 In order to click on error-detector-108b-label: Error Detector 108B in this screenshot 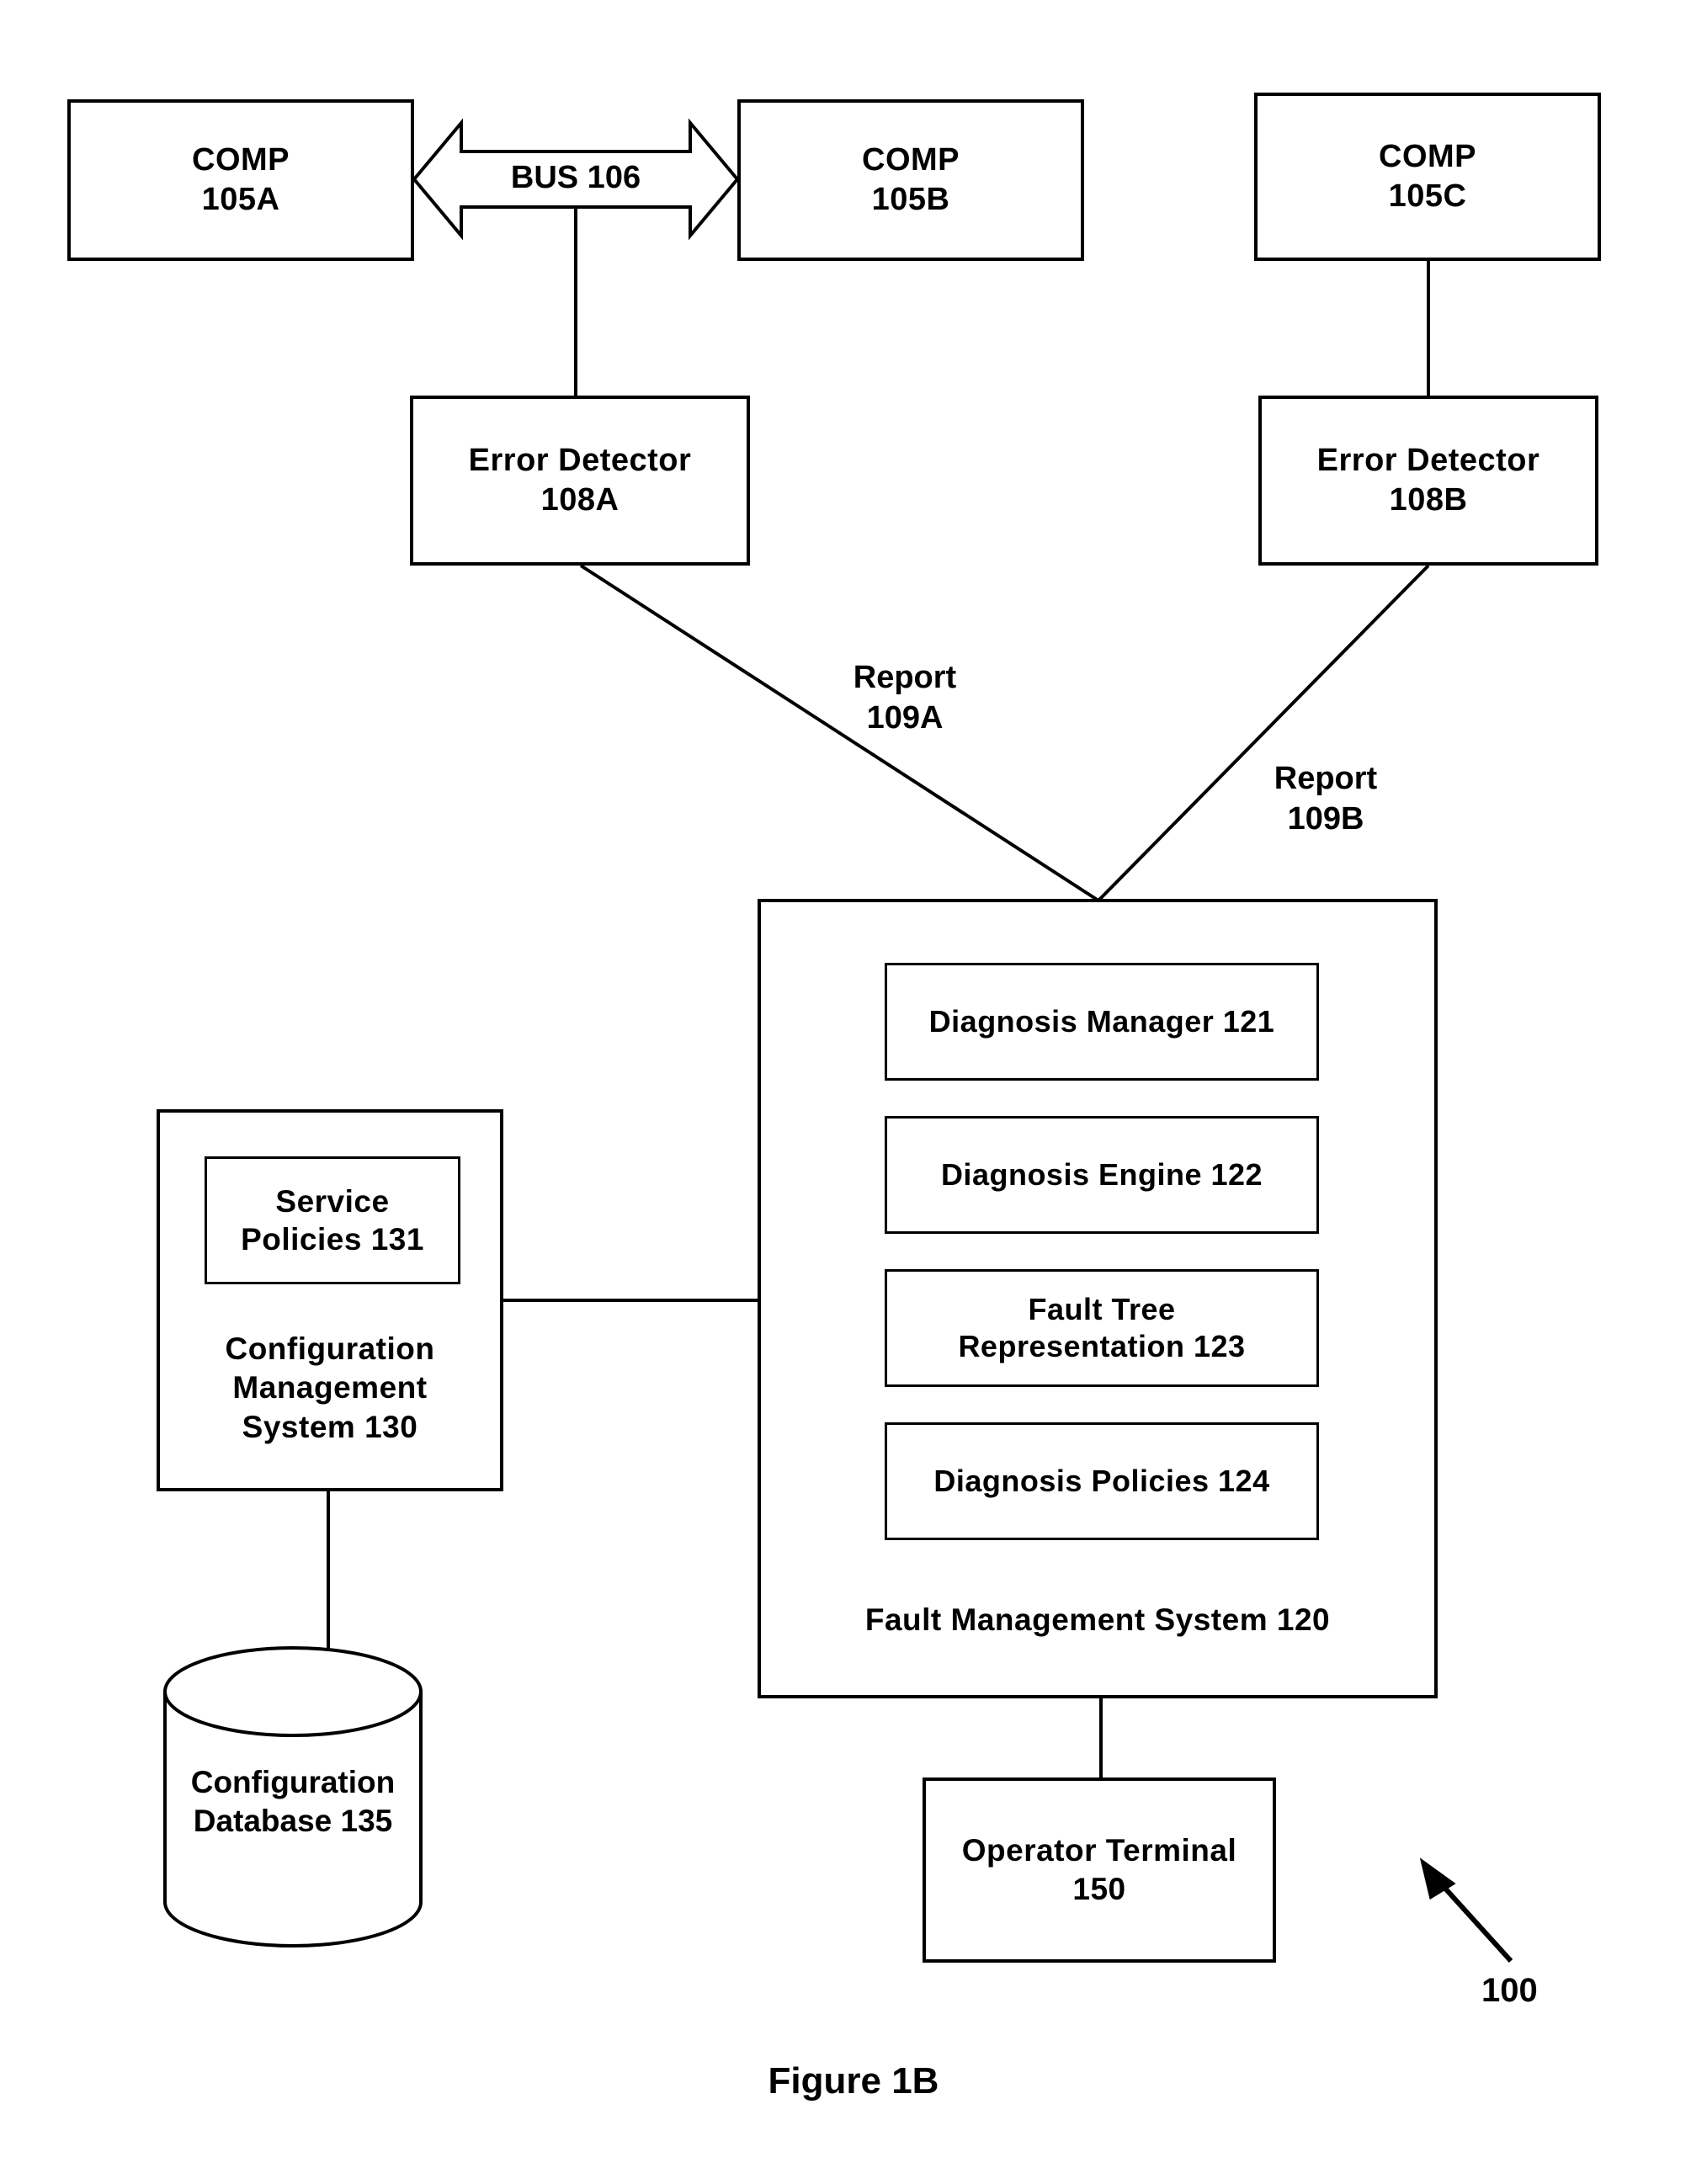, I will do `click(1428, 480)`.